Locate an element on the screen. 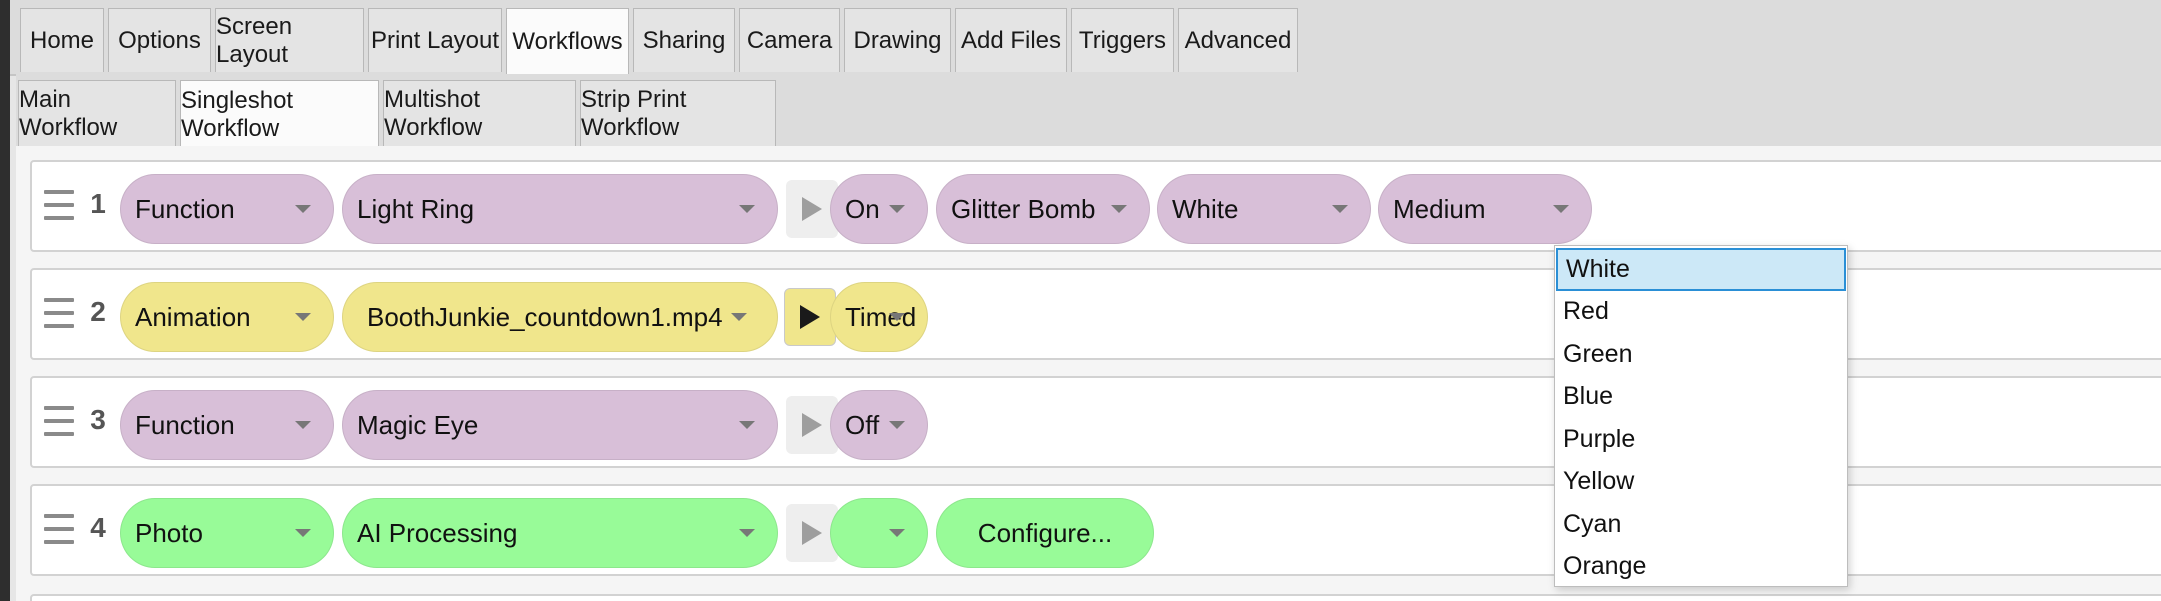 This screenshot has height=601, width=2161. dropdown-option-green: Green is located at coordinates (1701, 354).